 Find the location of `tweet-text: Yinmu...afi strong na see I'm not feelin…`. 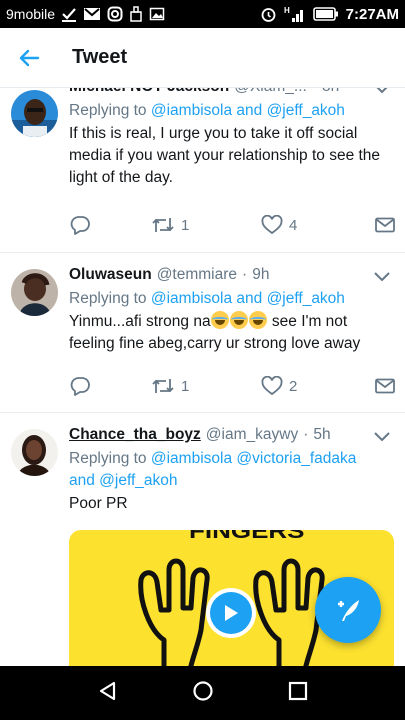

tweet-text: Yinmu...afi strong na see I'm not feelin… is located at coordinates (215, 331).